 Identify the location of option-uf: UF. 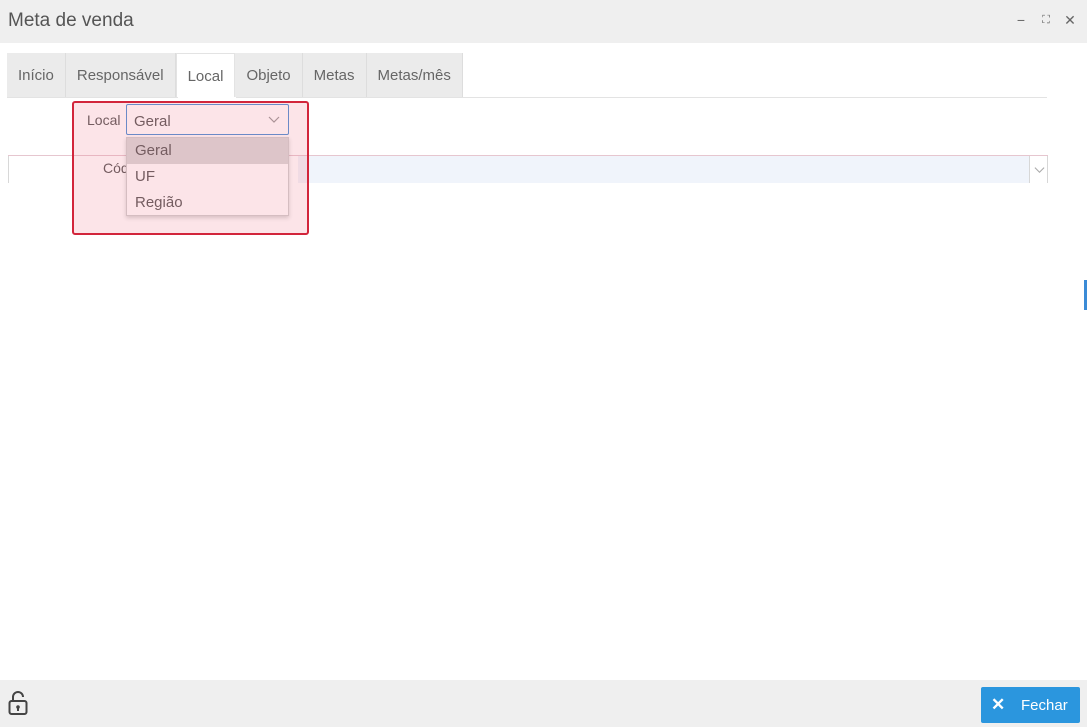
(207, 177).